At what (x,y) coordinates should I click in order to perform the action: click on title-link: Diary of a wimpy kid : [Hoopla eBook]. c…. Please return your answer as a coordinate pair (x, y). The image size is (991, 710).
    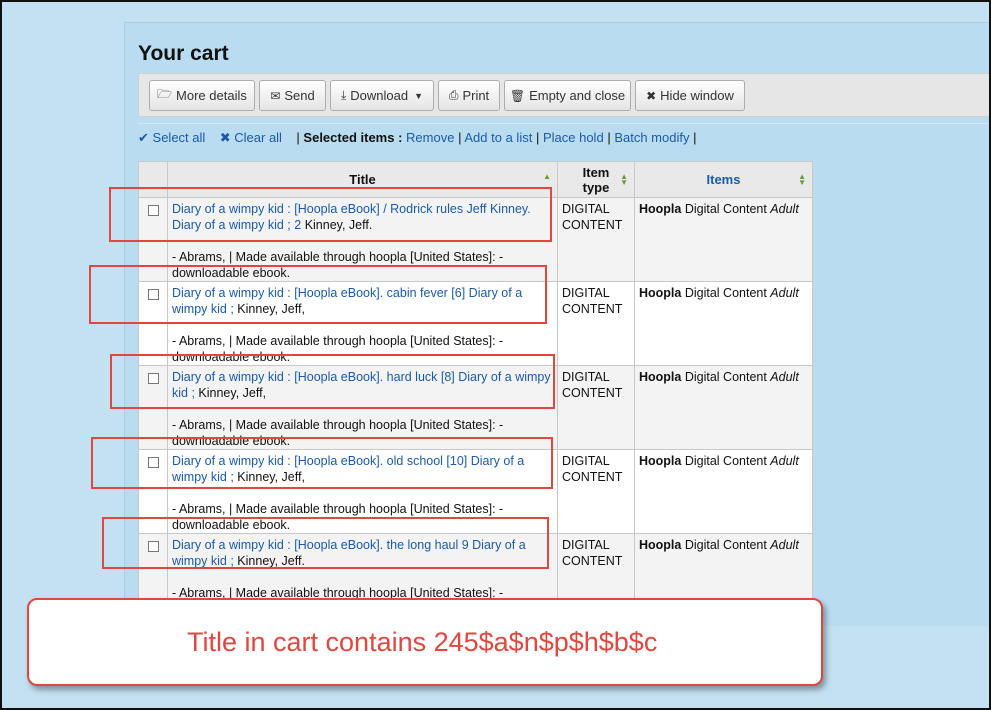
    Looking at the image, I should click on (347, 301).